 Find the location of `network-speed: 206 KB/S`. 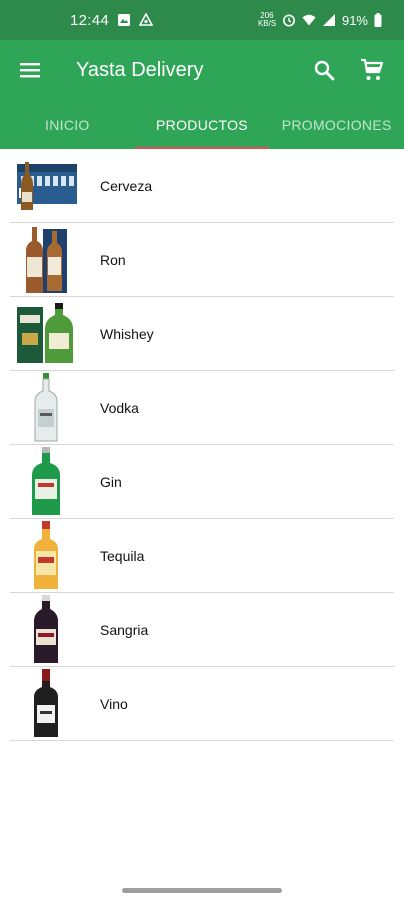

network-speed: 206 KB/S is located at coordinates (267, 19).